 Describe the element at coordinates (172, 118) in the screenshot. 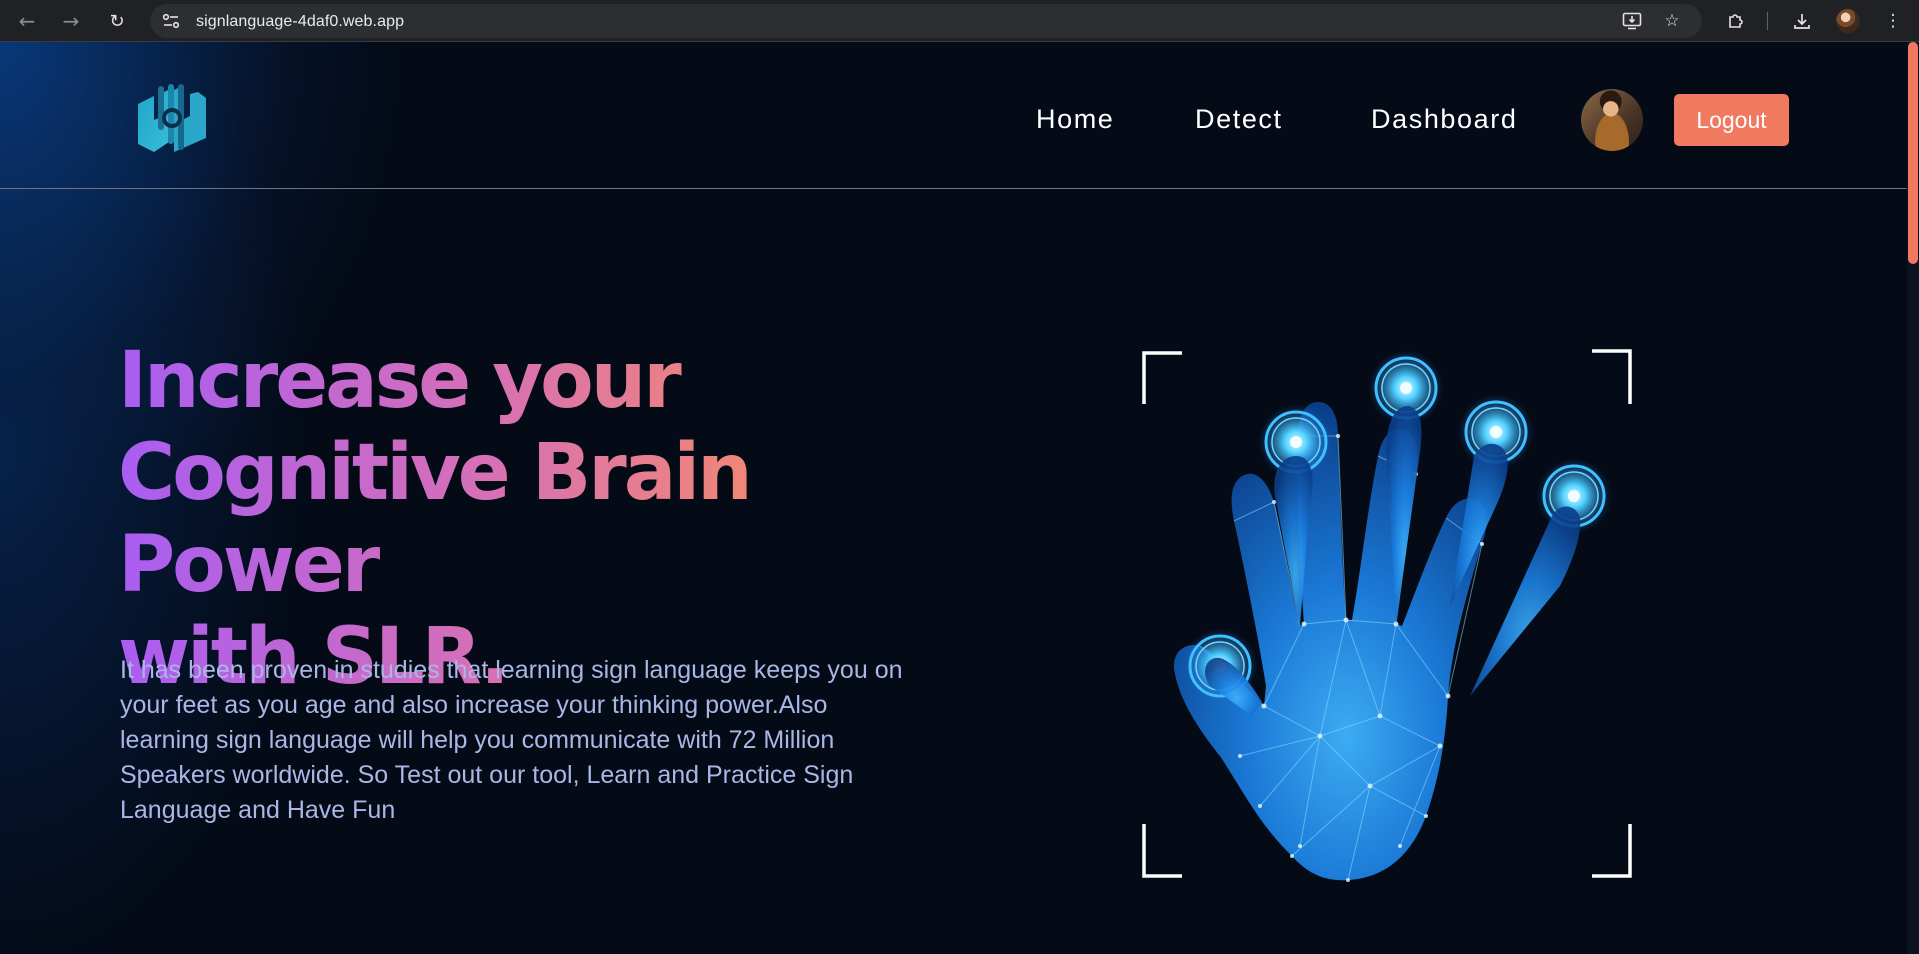

I see `brand-logo-icon` at that location.